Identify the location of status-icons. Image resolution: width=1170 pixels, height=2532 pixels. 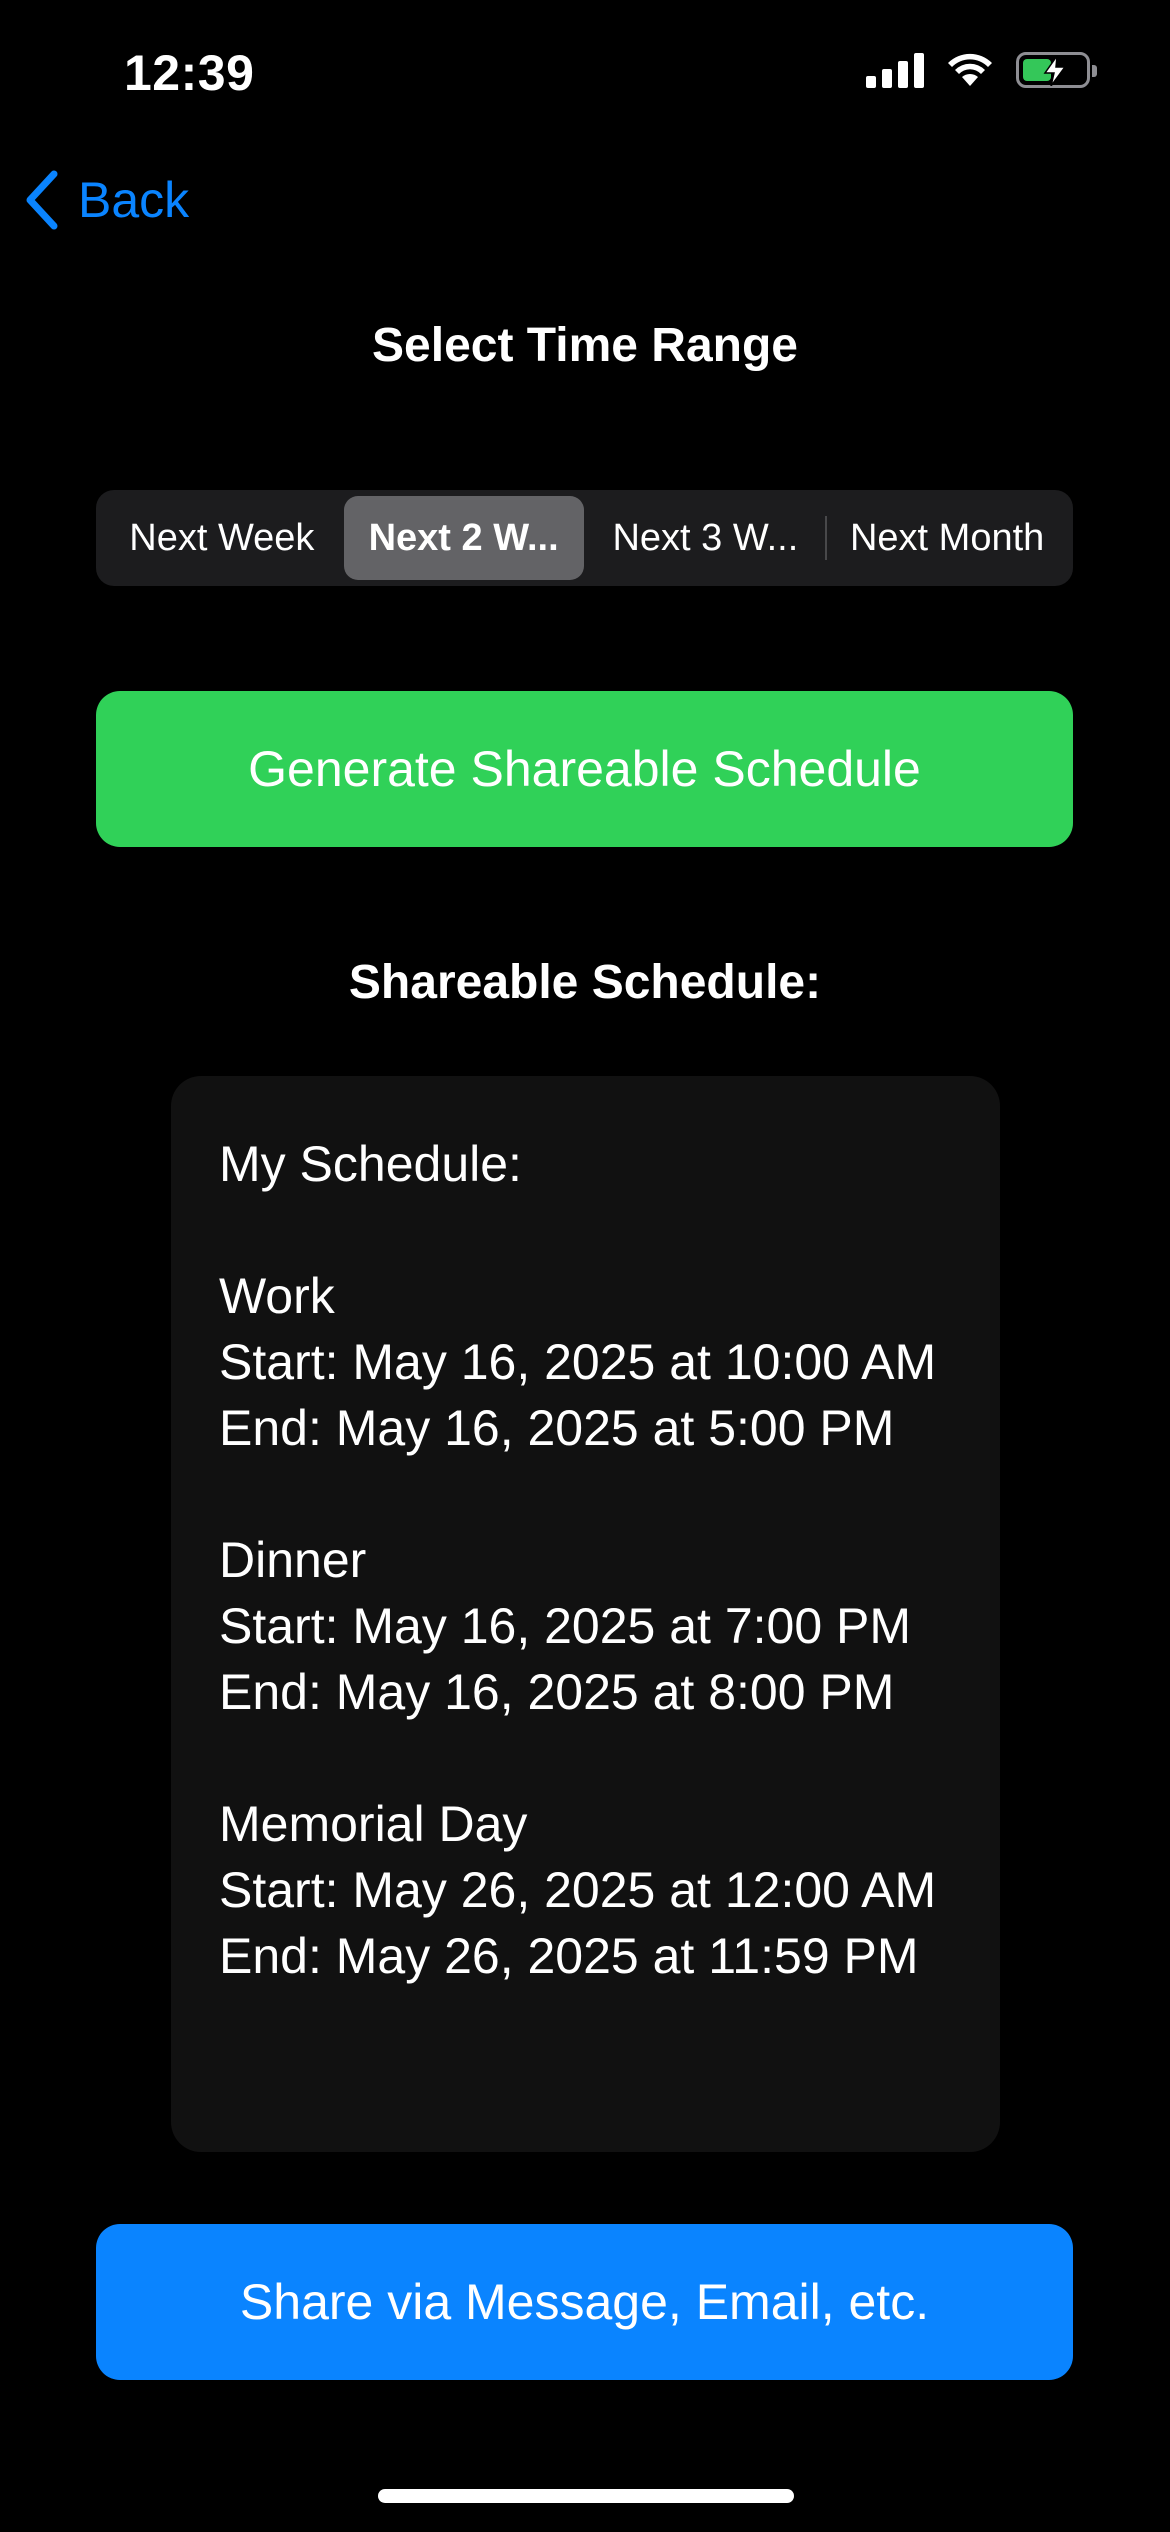
(981, 70).